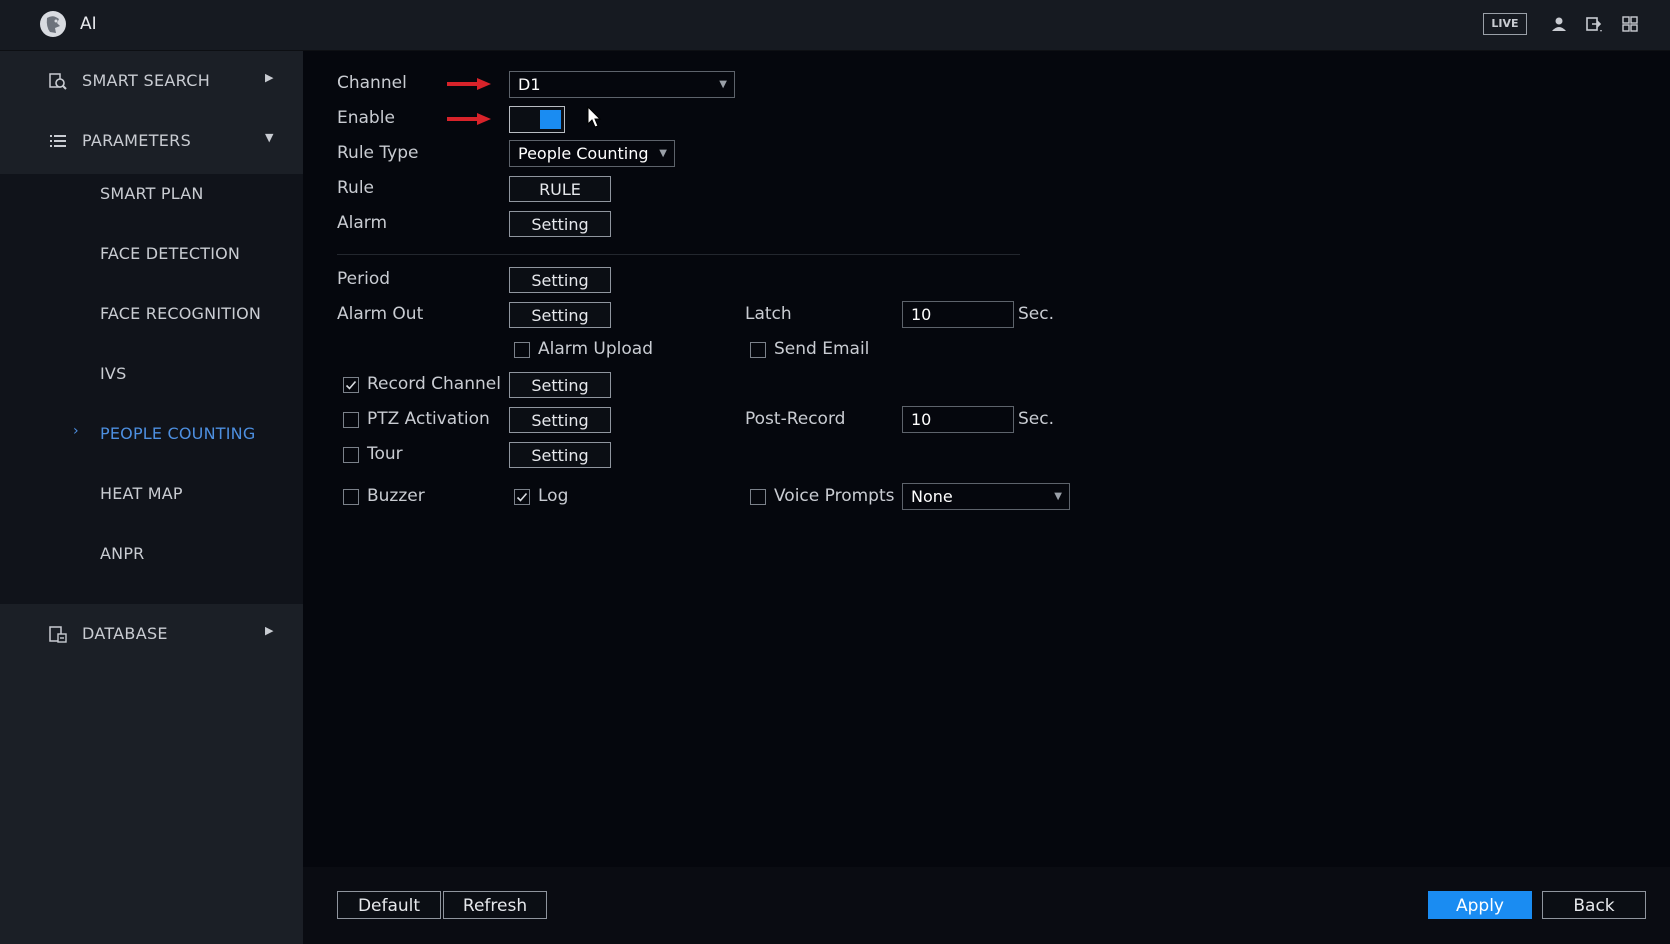  Describe the element at coordinates (986, 496) in the screenshot. I see `voice-prompts-select: None ▼` at that location.